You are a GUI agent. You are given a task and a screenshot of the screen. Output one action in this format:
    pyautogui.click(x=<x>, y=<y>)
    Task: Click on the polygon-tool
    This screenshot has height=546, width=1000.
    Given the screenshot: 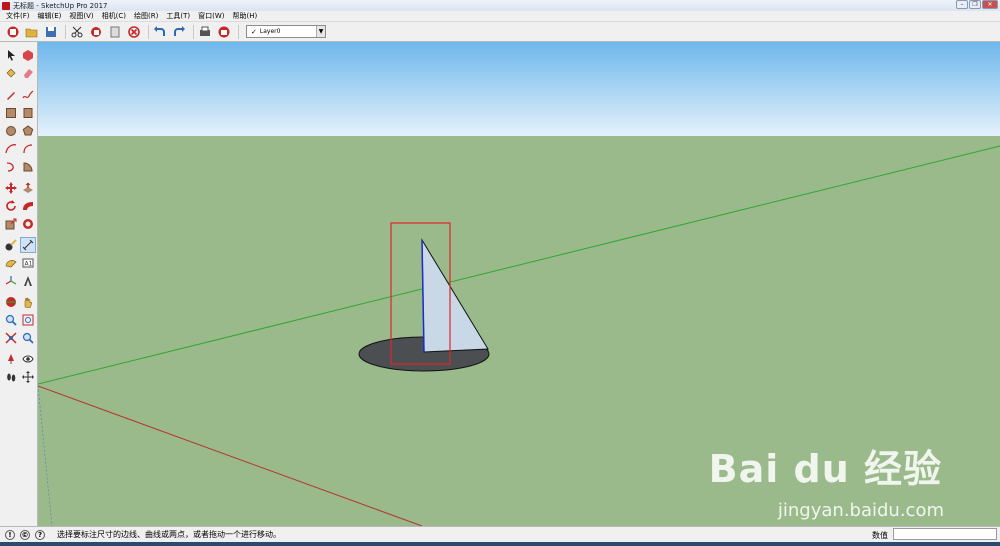 What is the action you would take?
    pyautogui.click(x=28, y=131)
    